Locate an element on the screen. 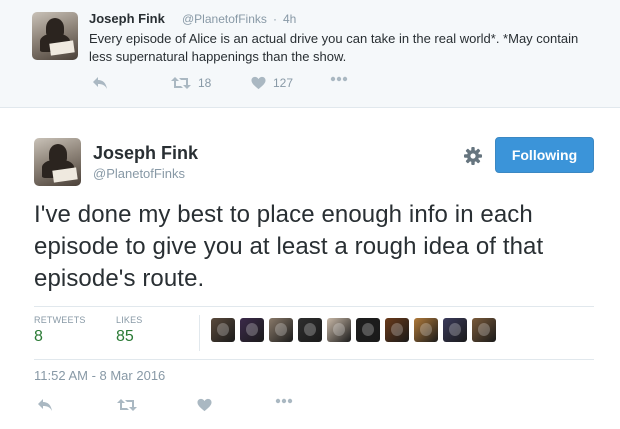 This screenshot has height=429, width=620. tweet-actions is located at coordinates (184, 408).